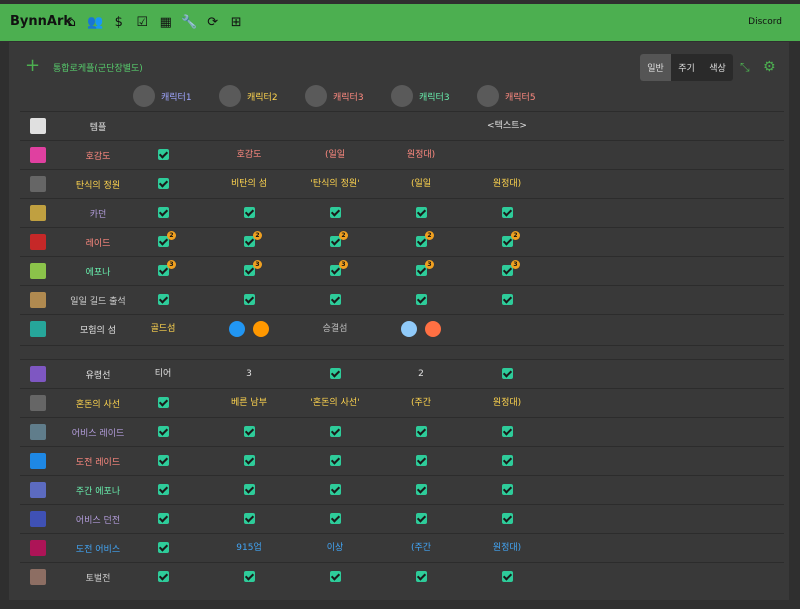 Image resolution: width=800 pixels, height=609 pixels. Describe the element at coordinates (335, 548) in the screenshot. I see `task-cell: 이상` at that location.